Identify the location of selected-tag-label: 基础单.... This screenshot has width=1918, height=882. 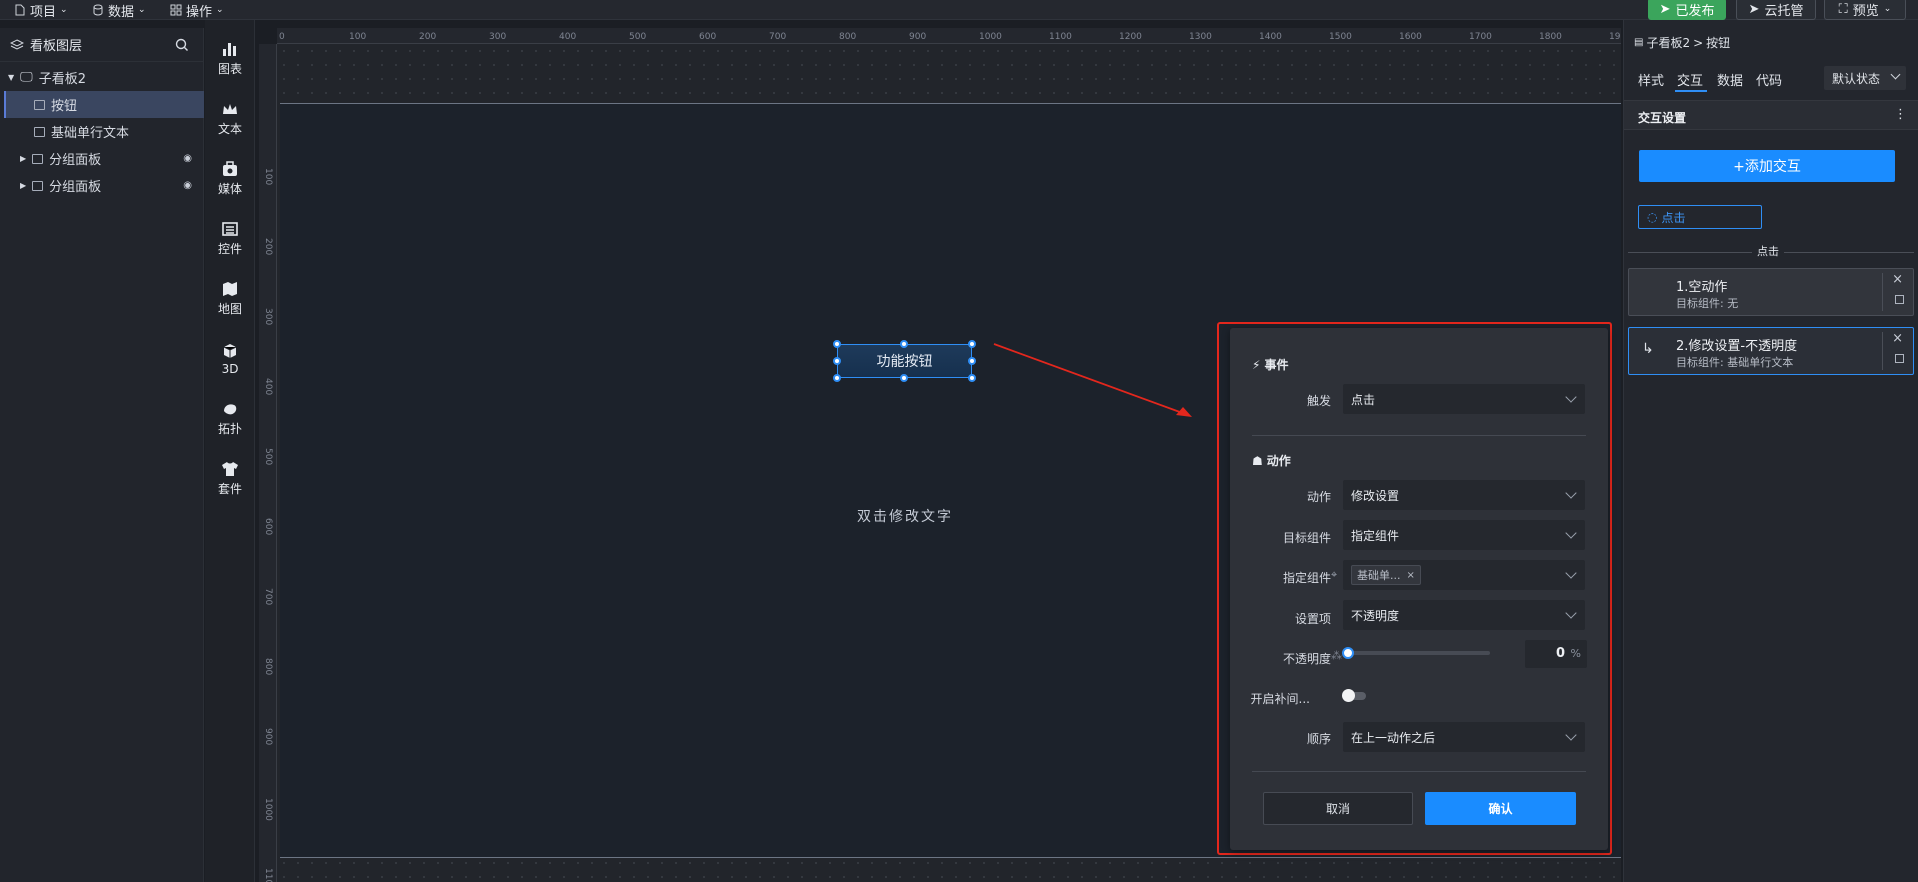
(1379, 575).